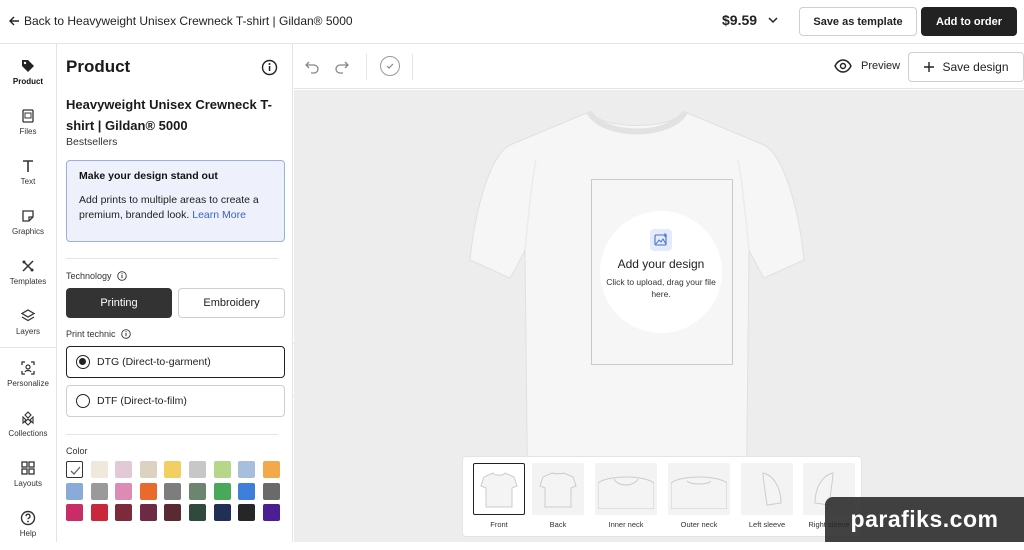  What do you see at coordinates (28, 315) in the screenshot?
I see `layers-icon` at bounding box center [28, 315].